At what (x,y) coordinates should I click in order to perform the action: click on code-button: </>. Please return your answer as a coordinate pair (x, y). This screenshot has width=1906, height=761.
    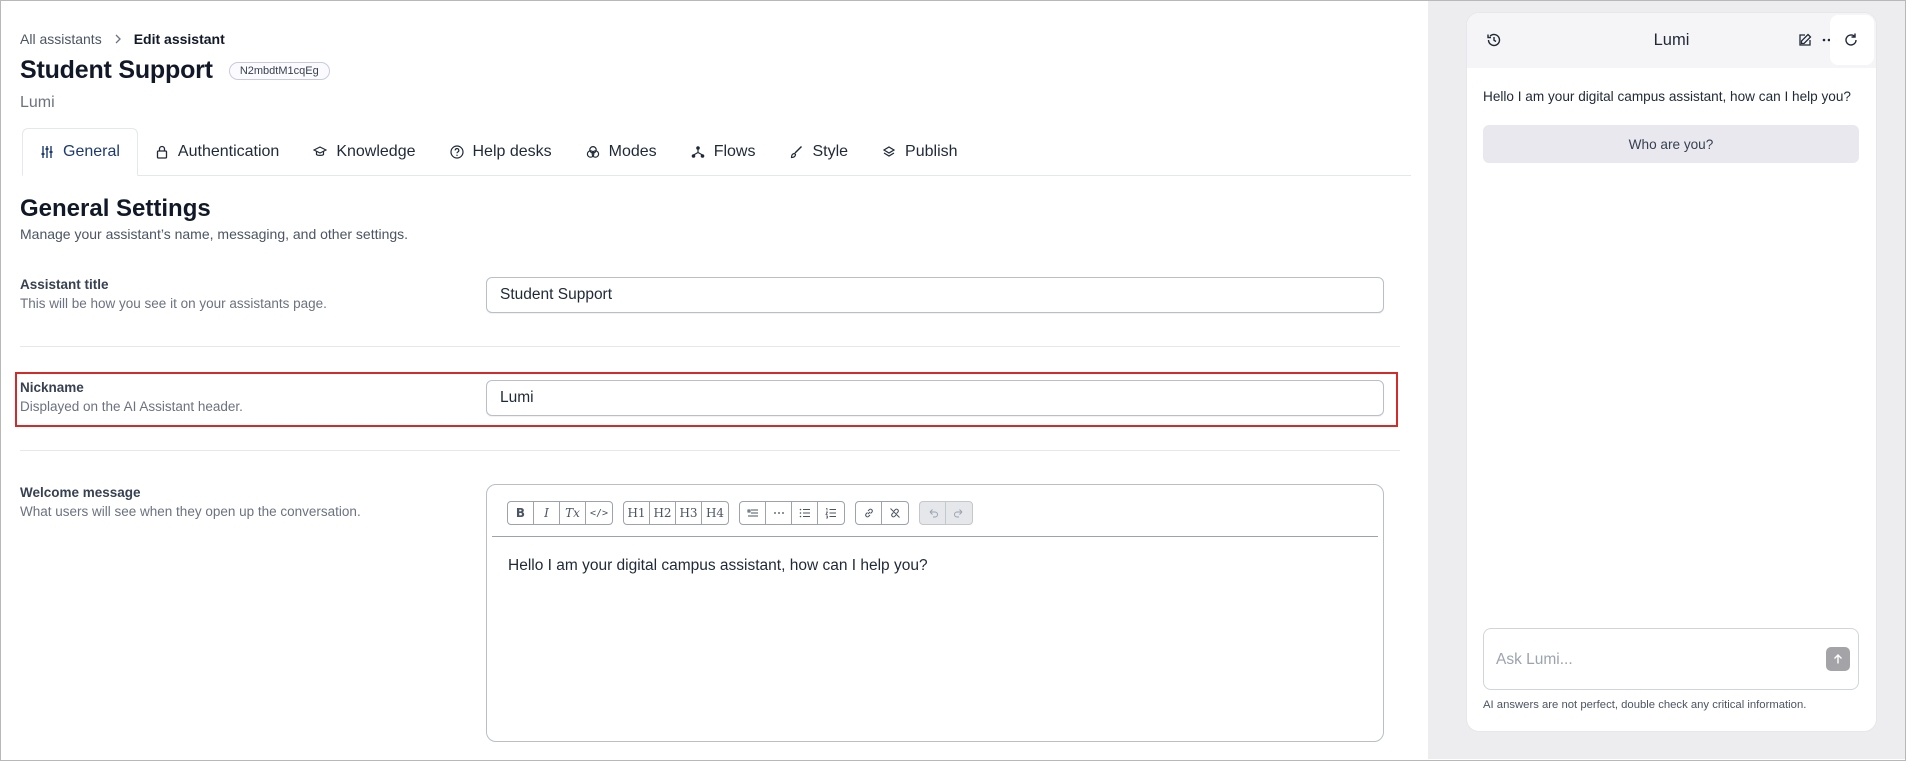
    Looking at the image, I should click on (599, 513).